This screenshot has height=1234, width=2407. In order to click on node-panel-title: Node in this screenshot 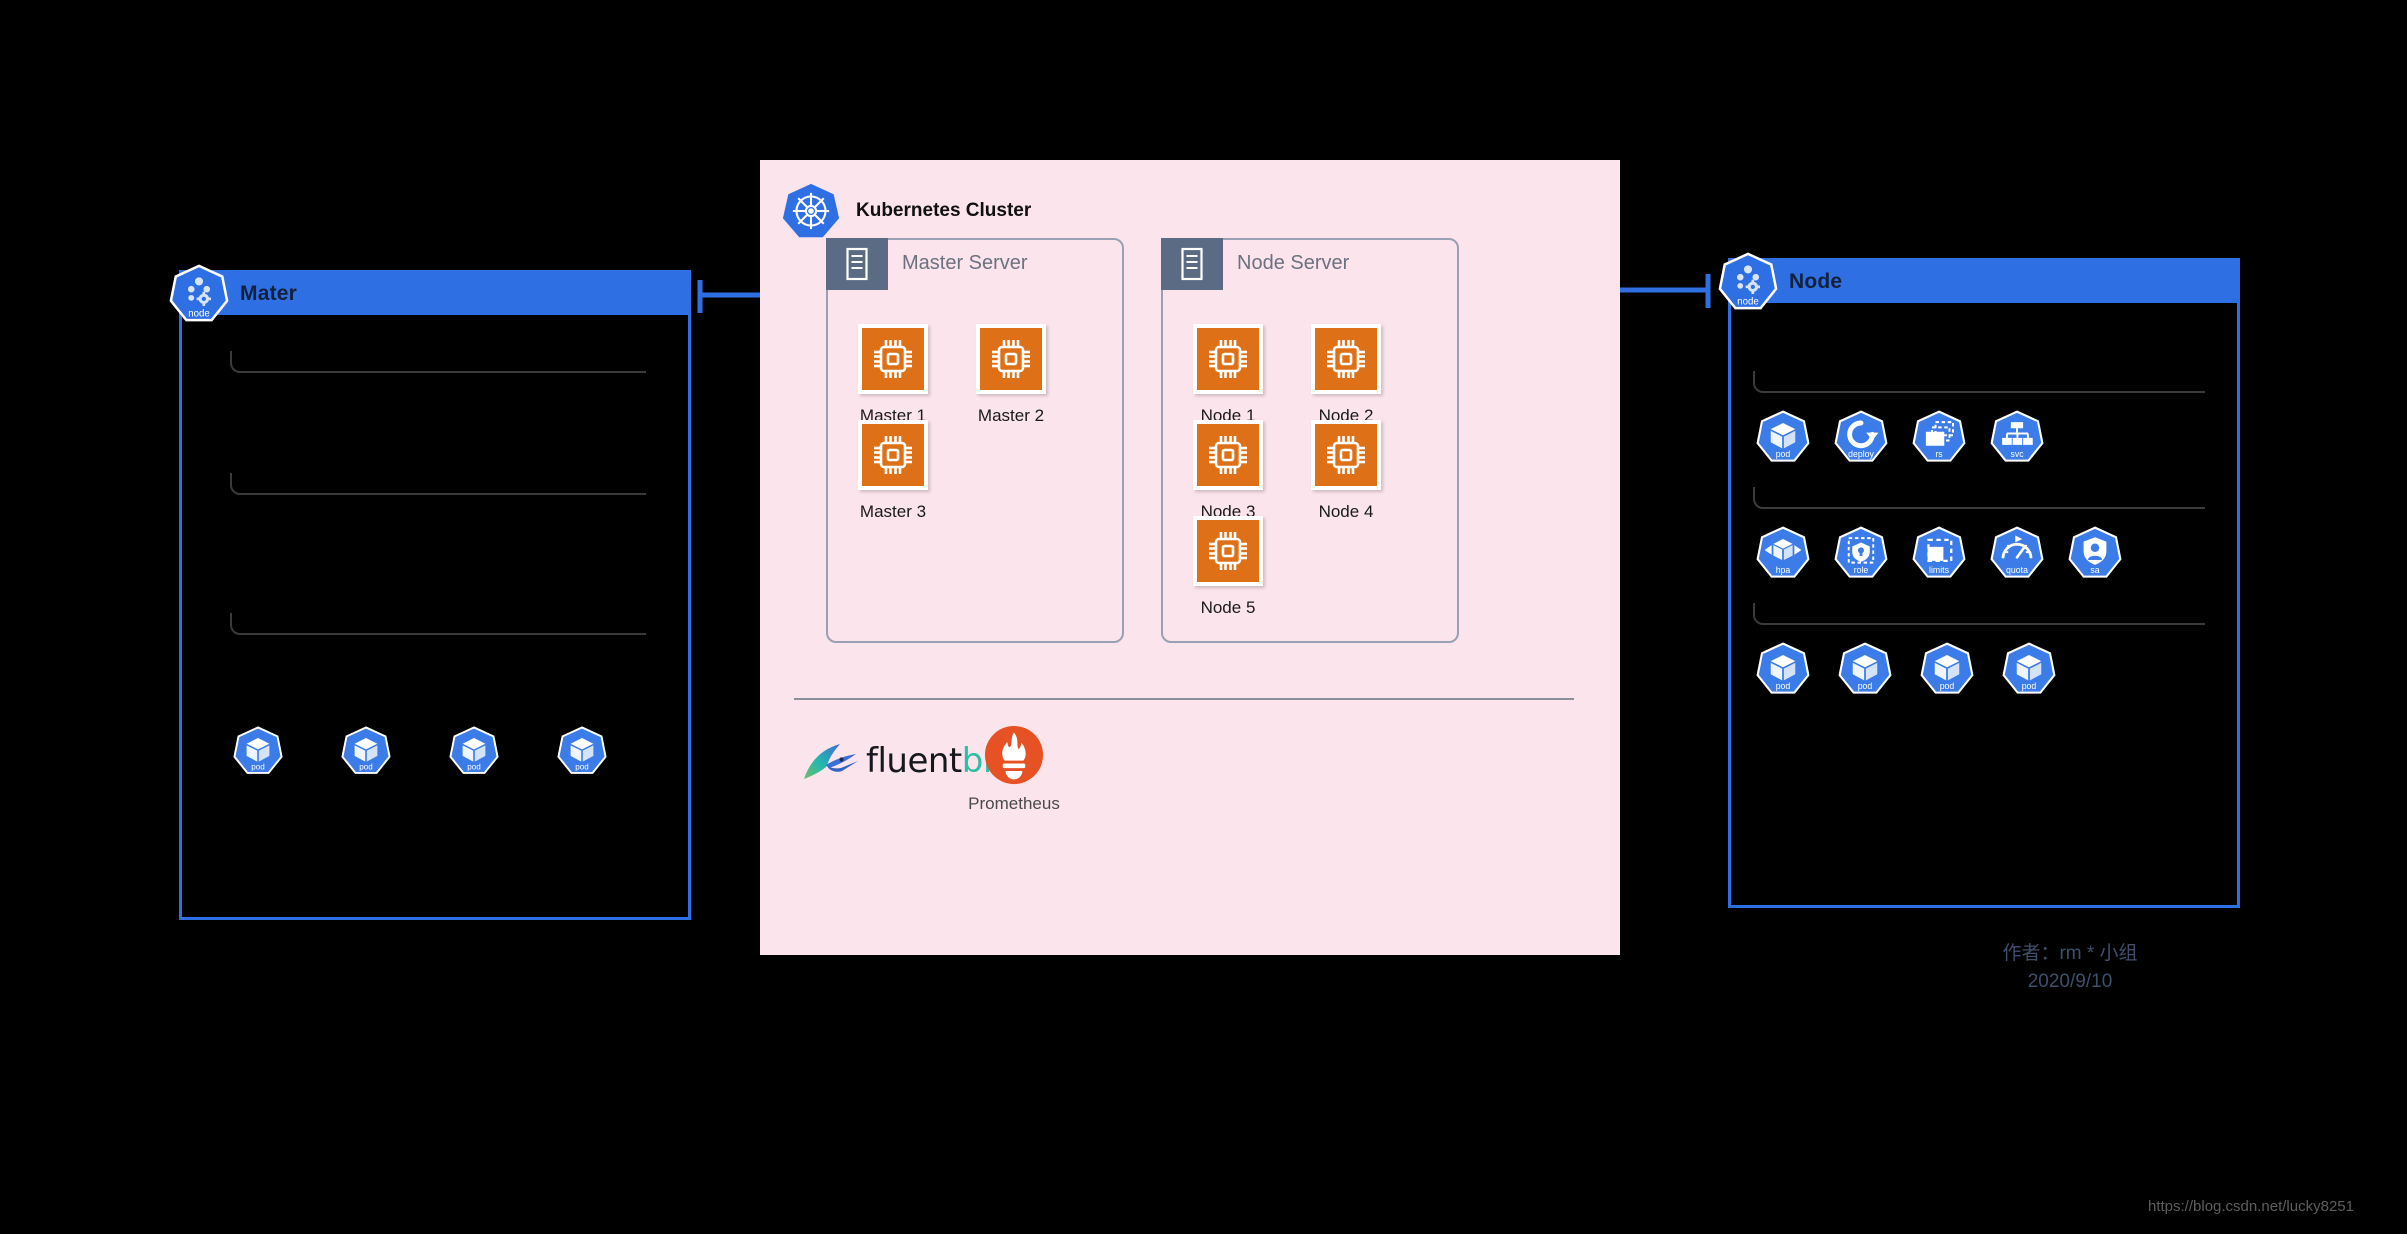, I will do `click(1816, 281)`.